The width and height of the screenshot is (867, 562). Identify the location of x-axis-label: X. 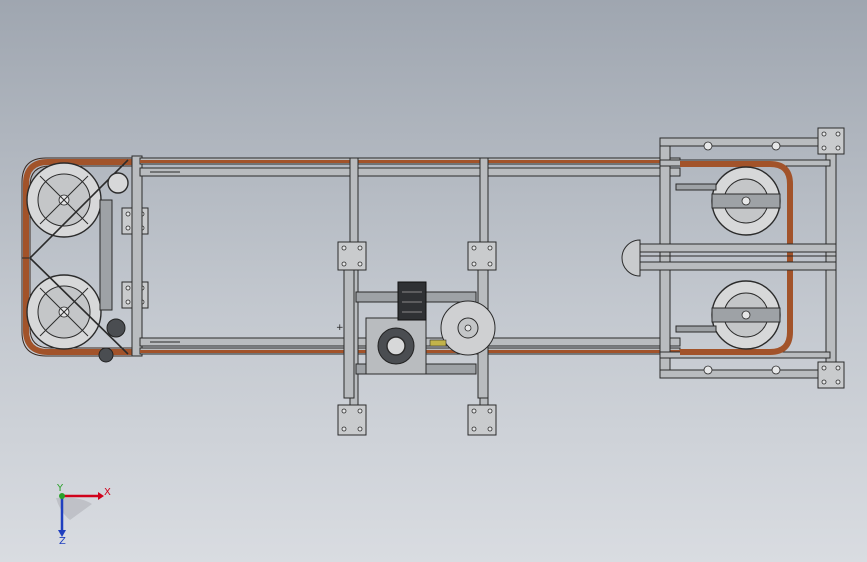
(107, 492).